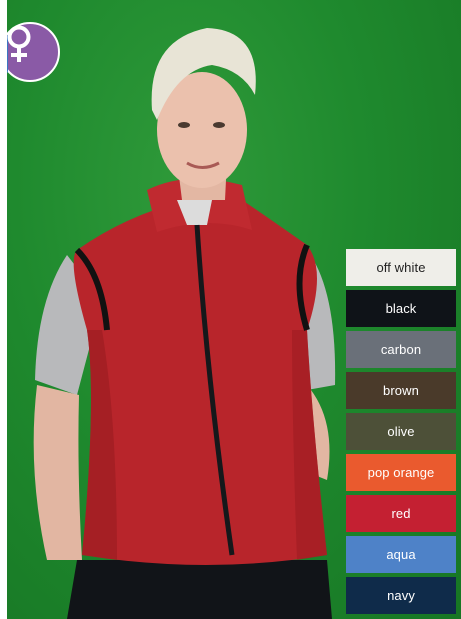  I want to click on color-swatch-brown: brown, so click(401, 390).